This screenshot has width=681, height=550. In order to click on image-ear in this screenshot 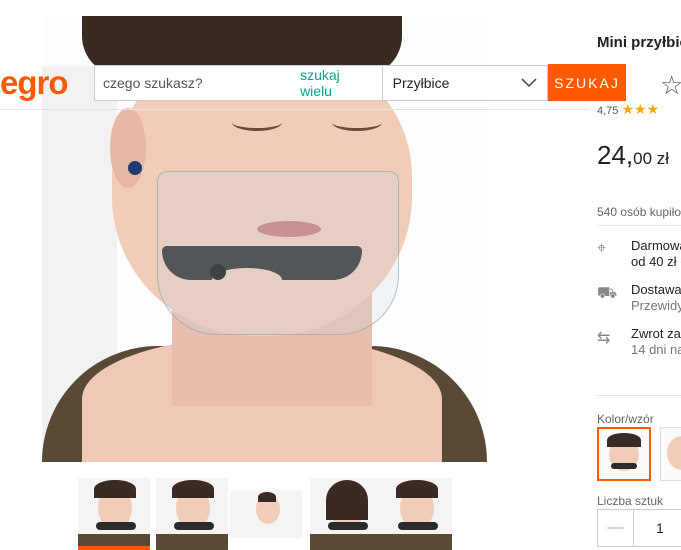, I will do `click(128, 148)`.